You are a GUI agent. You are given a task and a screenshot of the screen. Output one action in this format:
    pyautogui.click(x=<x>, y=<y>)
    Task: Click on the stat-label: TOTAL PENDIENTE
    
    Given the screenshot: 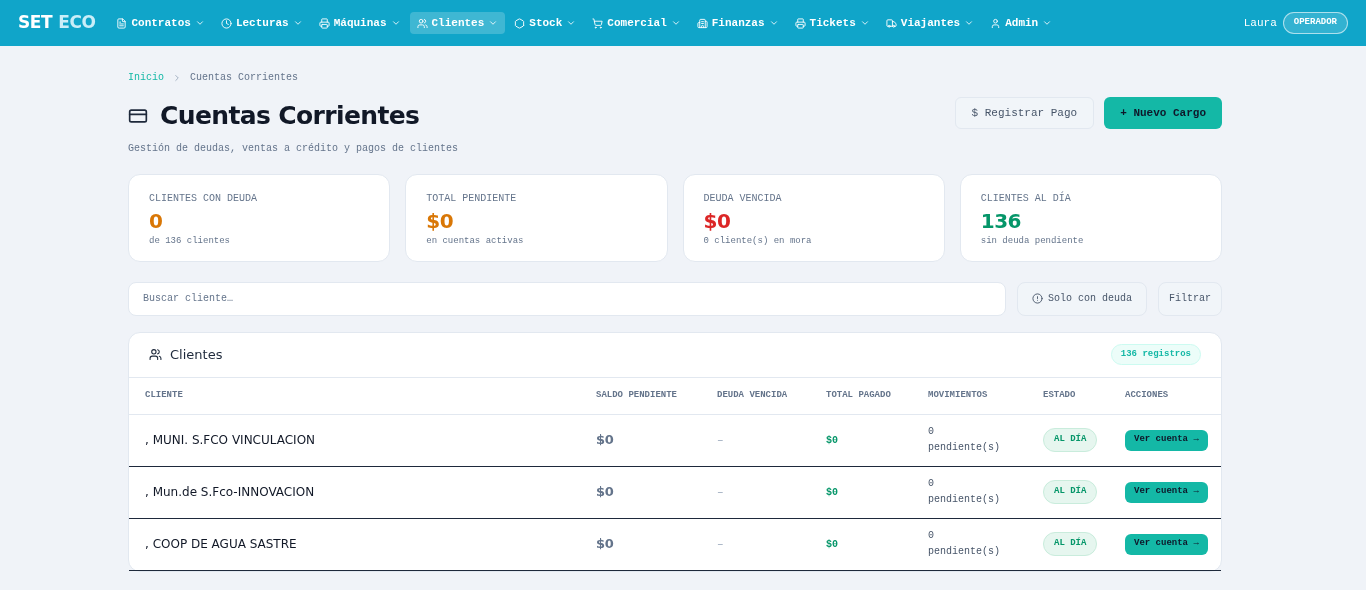 What is the action you would take?
    pyautogui.click(x=472, y=198)
    